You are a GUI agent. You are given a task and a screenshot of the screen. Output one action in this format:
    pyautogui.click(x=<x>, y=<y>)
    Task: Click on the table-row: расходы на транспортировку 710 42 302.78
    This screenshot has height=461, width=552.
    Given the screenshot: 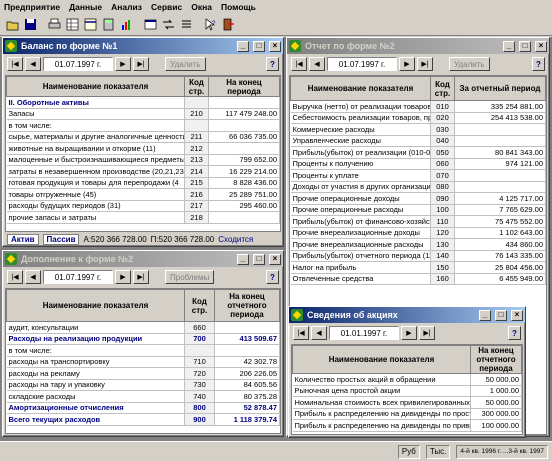 What is the action you would take?
    pyautogui.click(x=143, y=362)
    